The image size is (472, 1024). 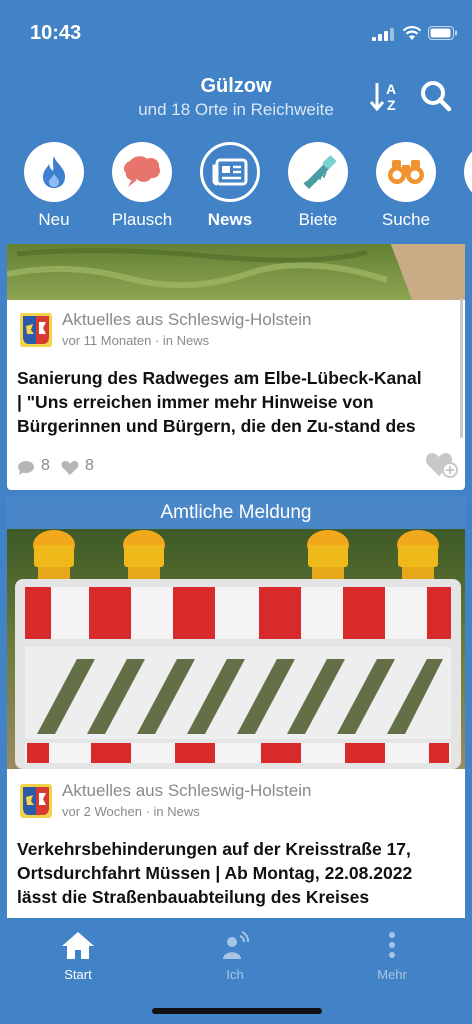 I want to click on category-label: News, so click(x=230, y=219).